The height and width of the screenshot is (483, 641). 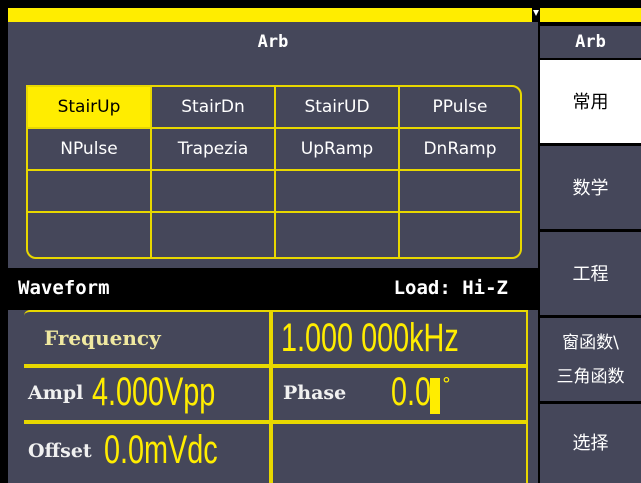 I want to click on menu-window-label: 窗函数\, so click(x=590, y=343).